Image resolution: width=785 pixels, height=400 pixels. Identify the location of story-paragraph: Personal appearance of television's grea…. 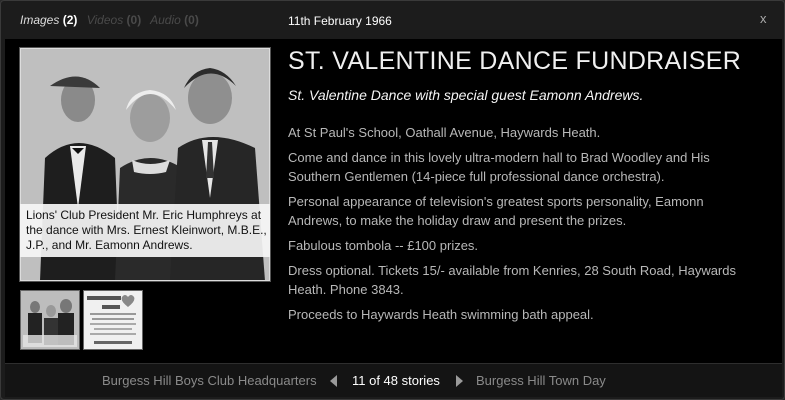
(496, 211).